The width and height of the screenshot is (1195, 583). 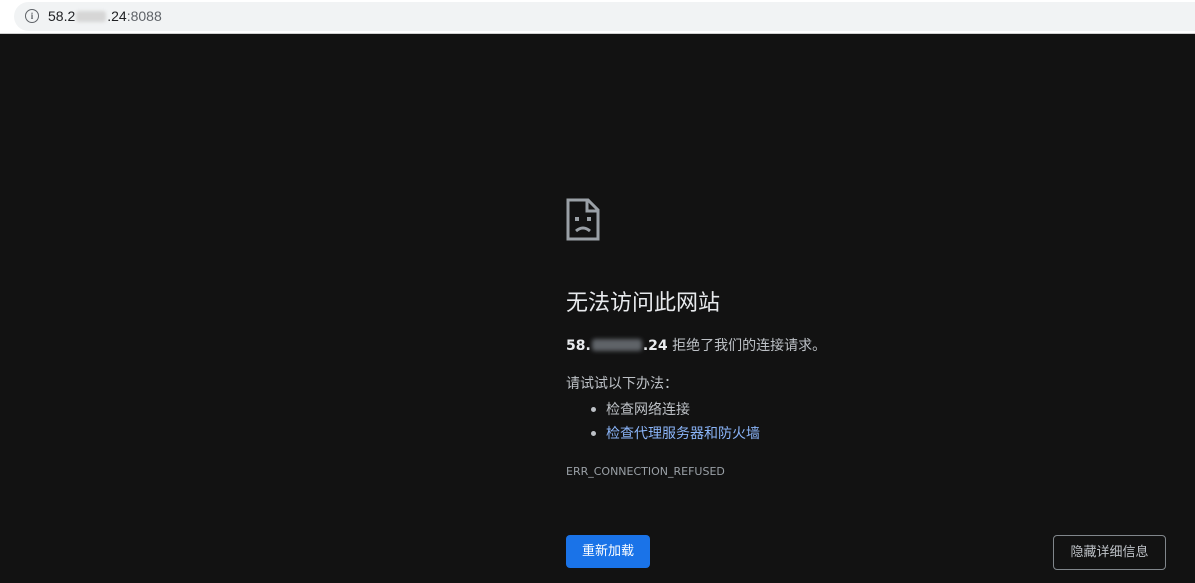 What do you see at coordinates (608, 551) in the screenshot?
I see `reload-button: 重新加载` at bounding box center [608, 551].